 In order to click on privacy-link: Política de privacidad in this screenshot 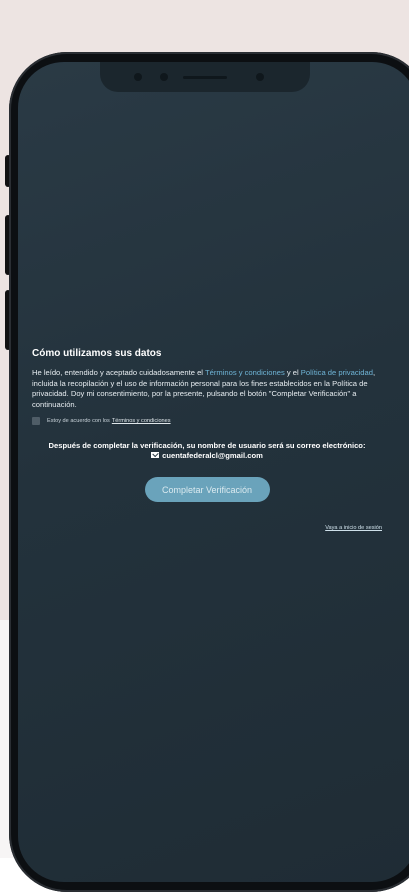, I will do `click(337, 372)`.